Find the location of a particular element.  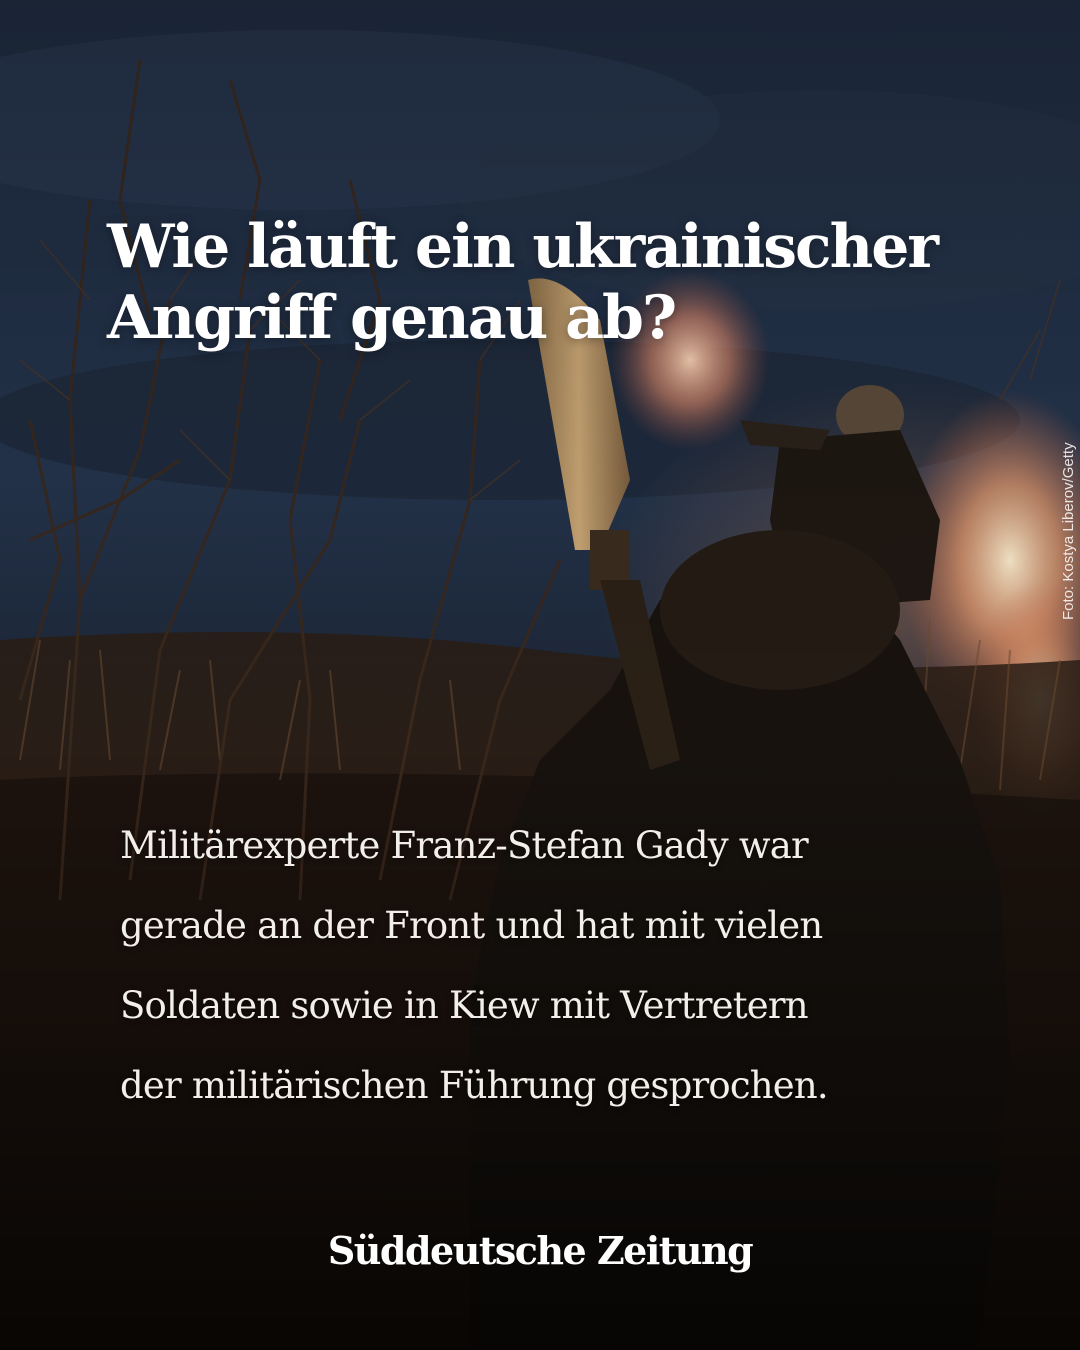

body-line-1: Militärexperte Franz-Stefan Gady war is located at coordinates (464, 845).